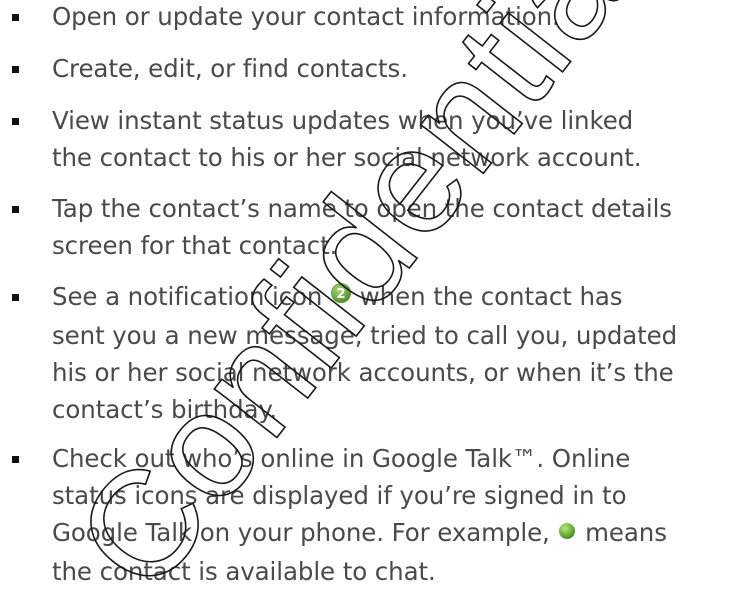 The image size is (738, 592). Describe the element at coordinates (195, 245) in the screenshot. I see `text-line: screen for that contact.` at that location.